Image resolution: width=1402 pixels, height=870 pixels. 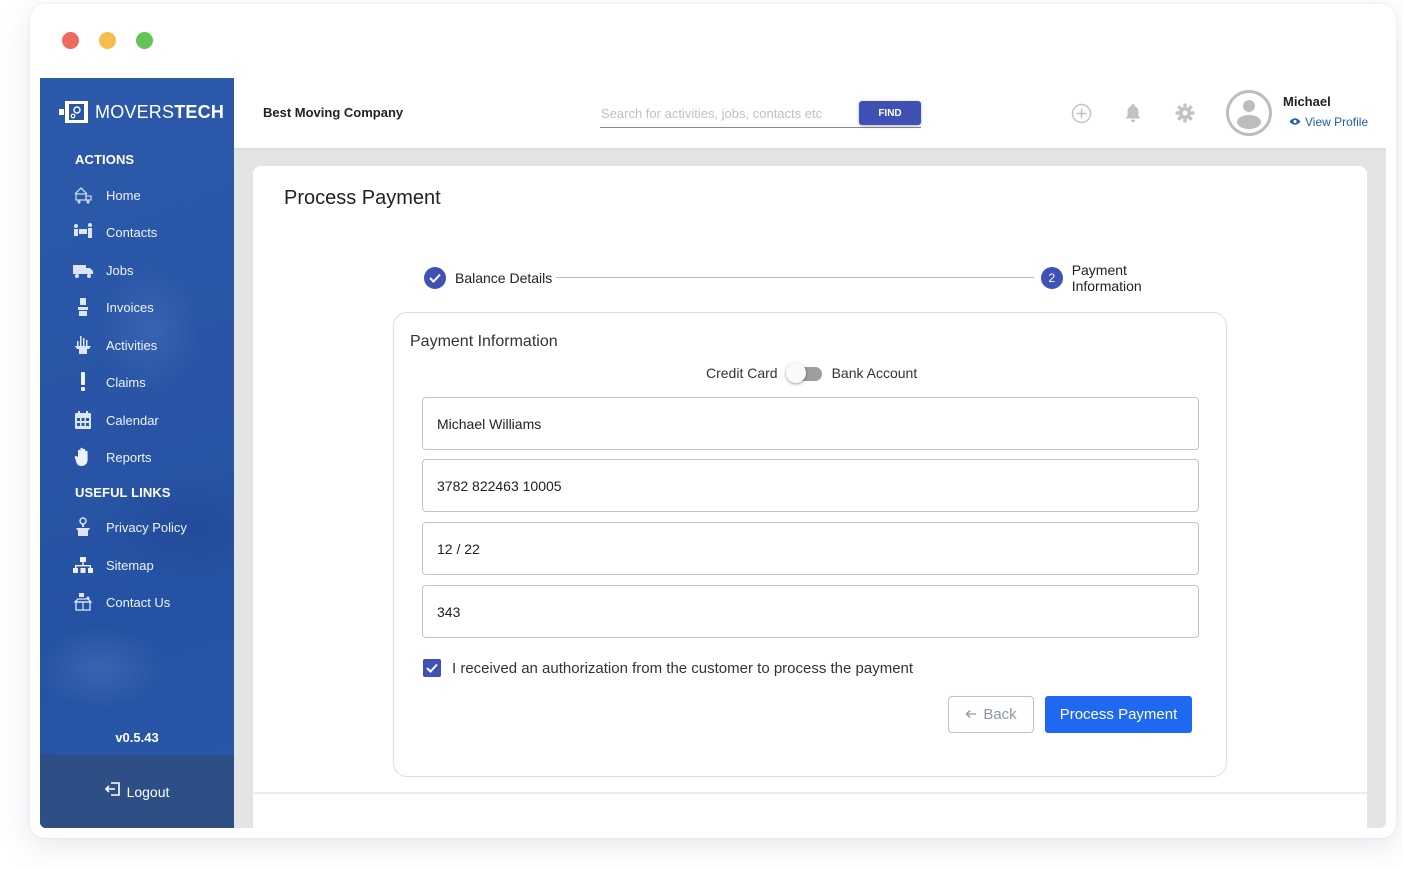 What do you see at coordinates (144, 40) in the screenshot?
I see `maximize-window-button` at bounding box center [144, 40].